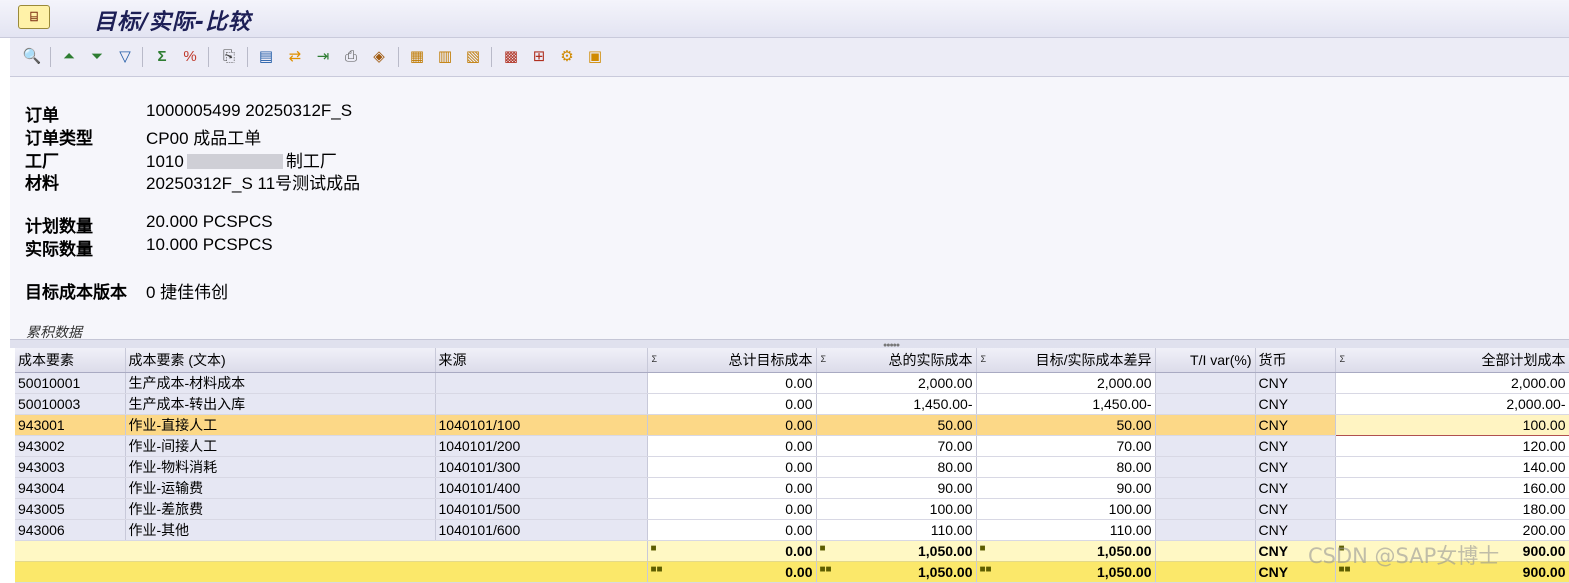  Describe the element at coordinates (541, 530) in the screenshot. I see `cell-origin: 1040101/600` at that location.